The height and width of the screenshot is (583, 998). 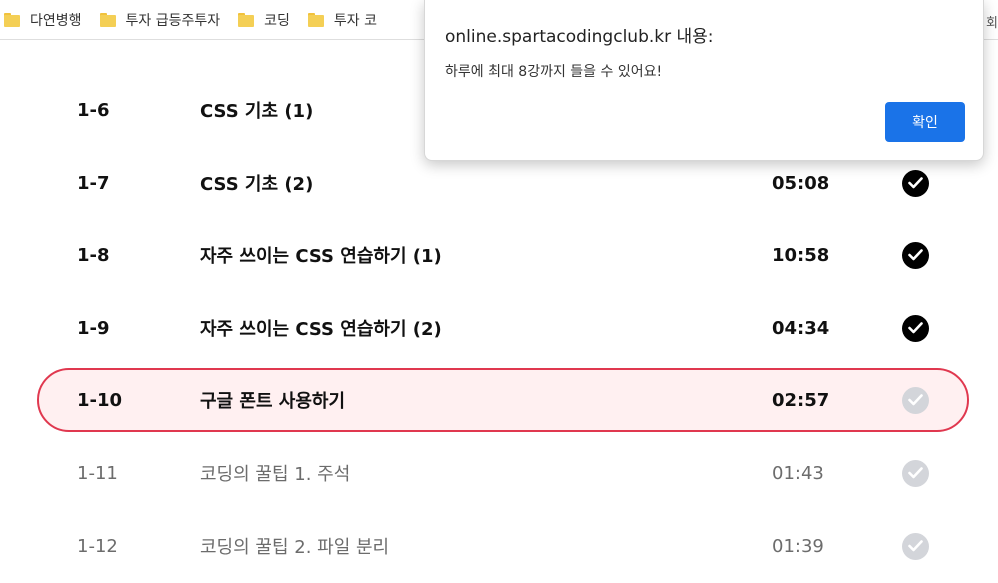 I want to click on bookmark-folder: 다연병행, so click(x=45, y=20).